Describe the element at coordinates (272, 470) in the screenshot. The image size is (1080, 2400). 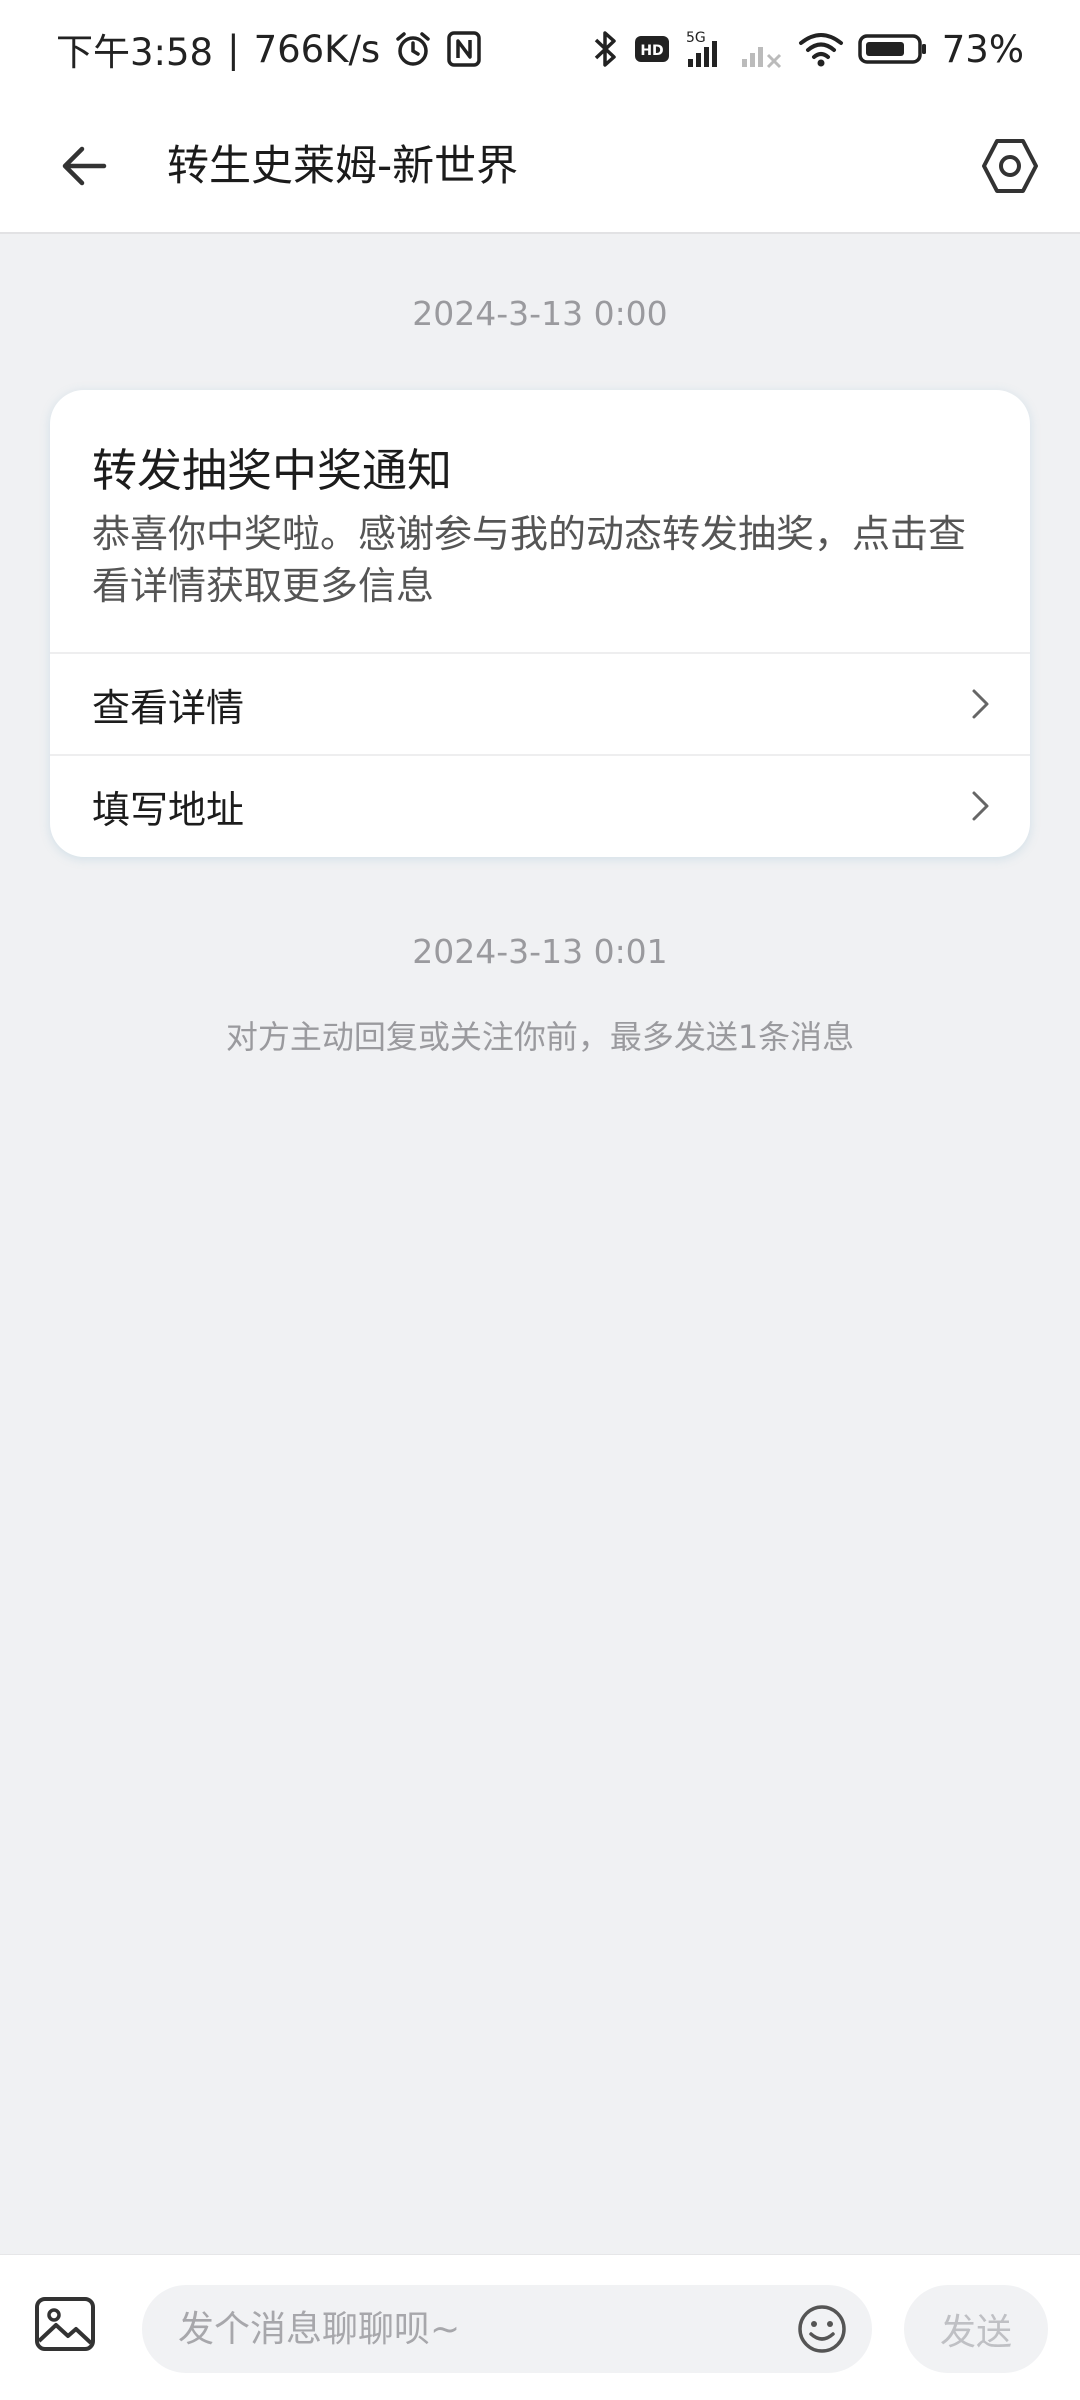
I see `card-title: 转发抽奖中奖通知` at that location.